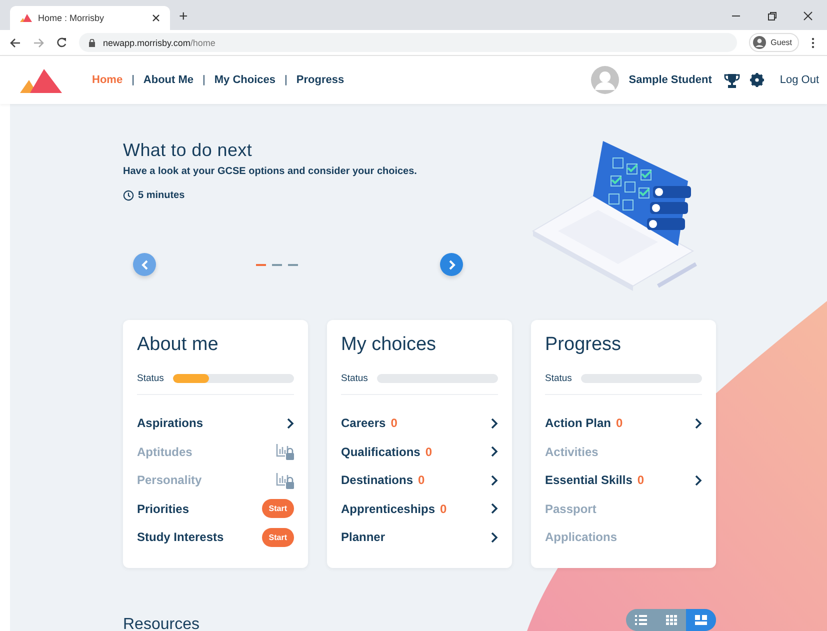  Describe the element at coordinates (188, 150) in the screenshot. I see `hero-title: What to do next` at that location.